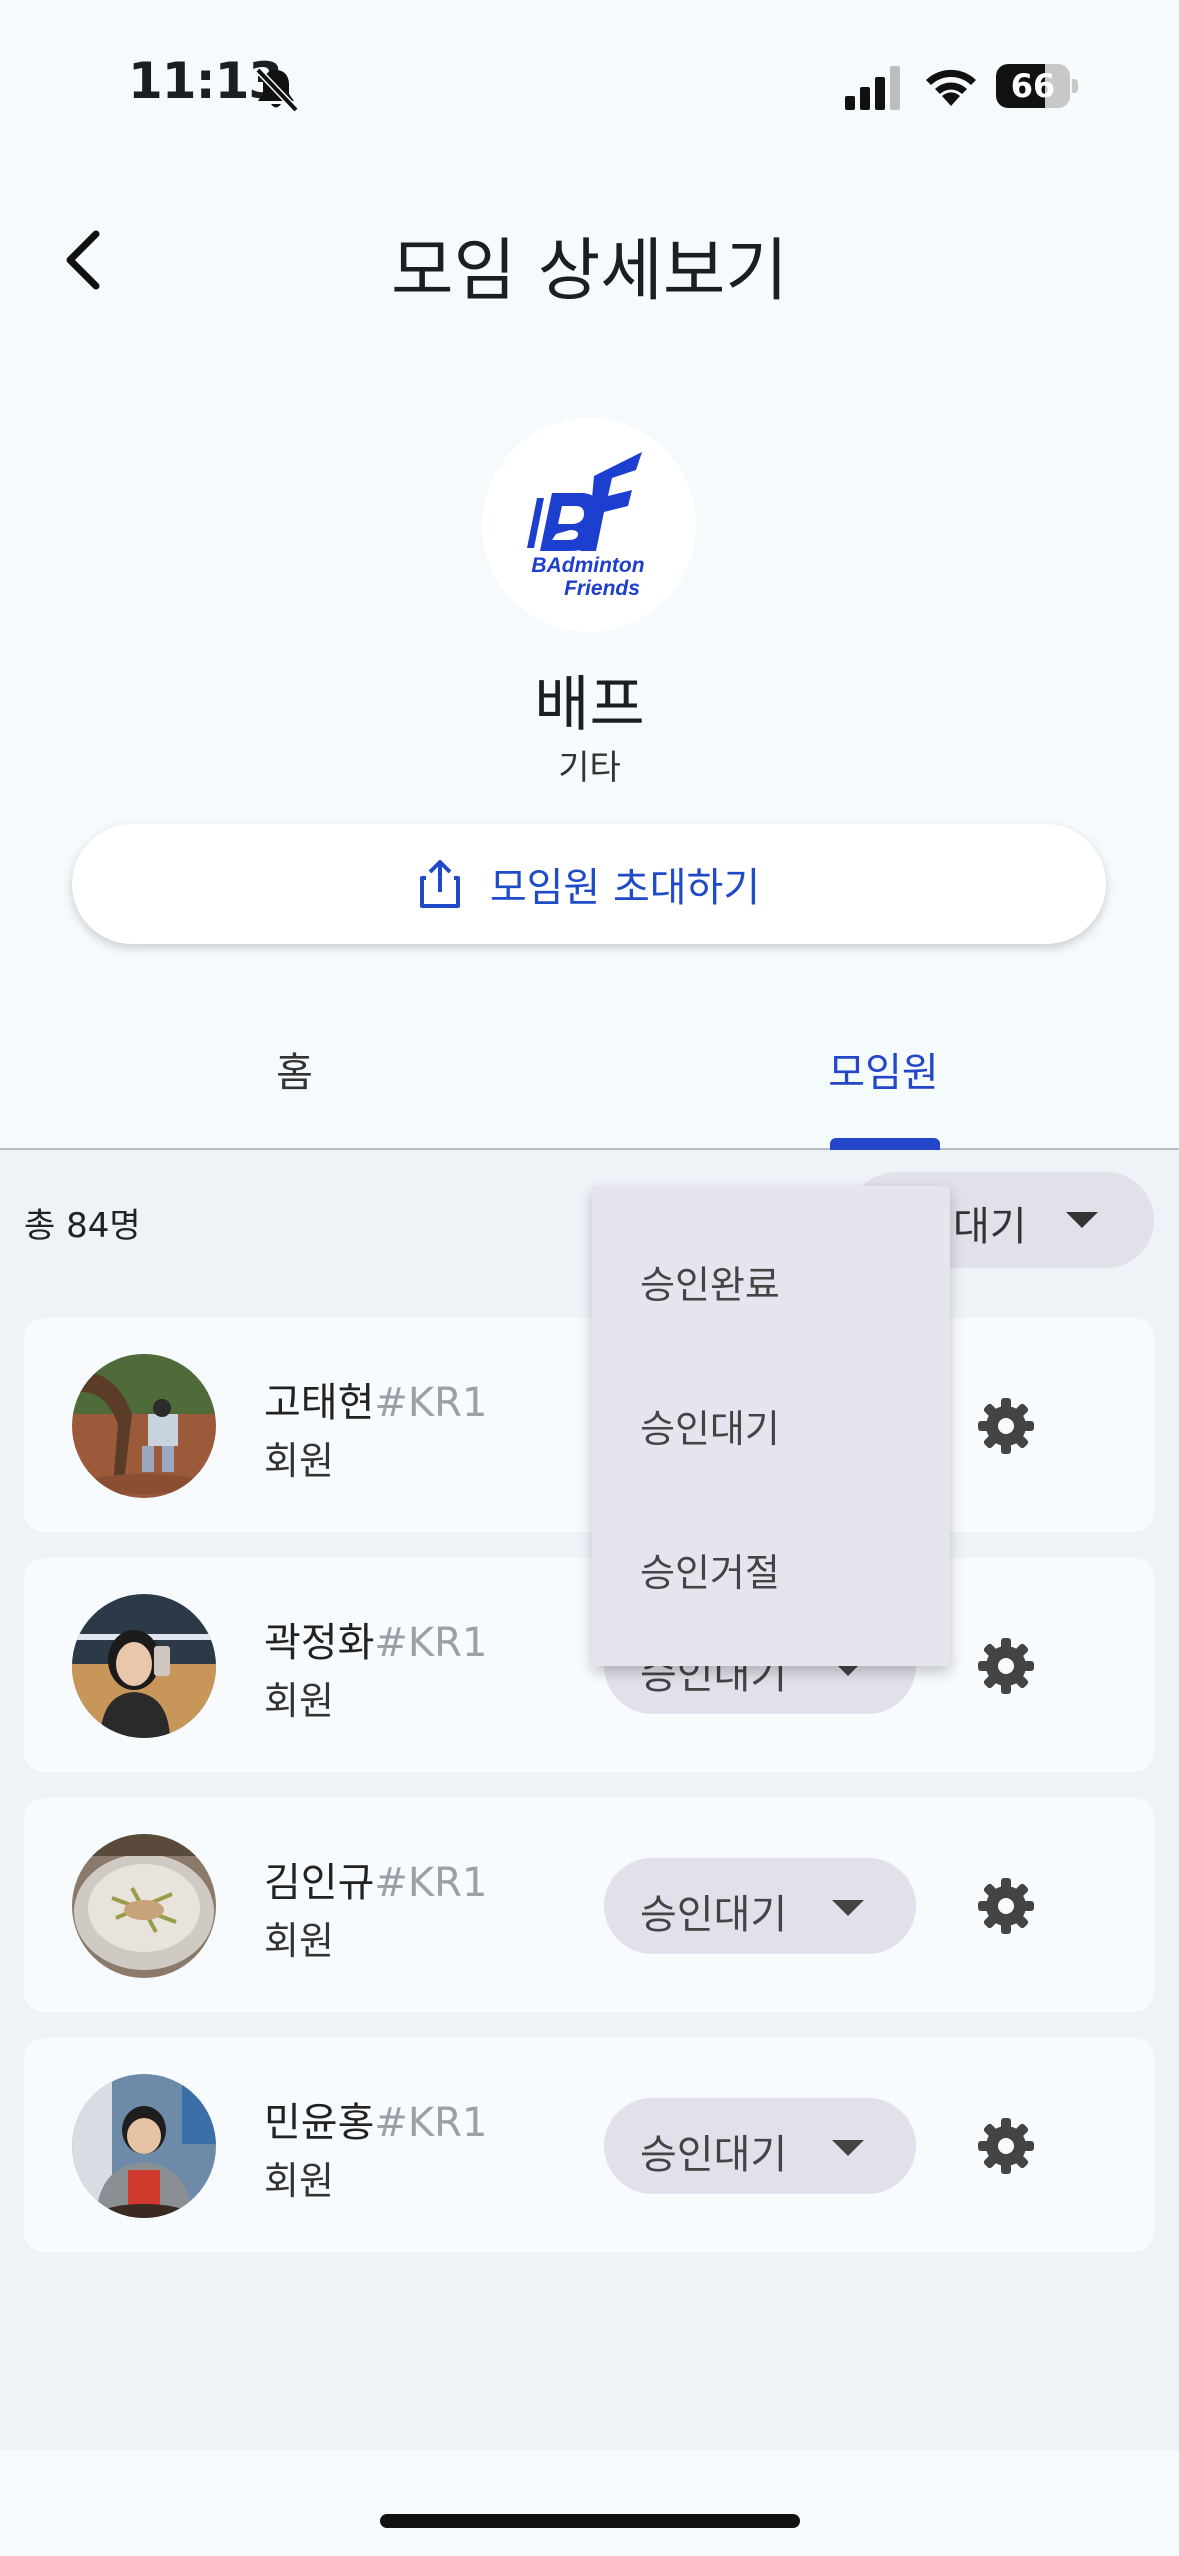 This screenshot has height=2556, width=1179. Describe the element at coordinates (990, 1227) in the screenshot. I see `filter-value: 대기` at that location.